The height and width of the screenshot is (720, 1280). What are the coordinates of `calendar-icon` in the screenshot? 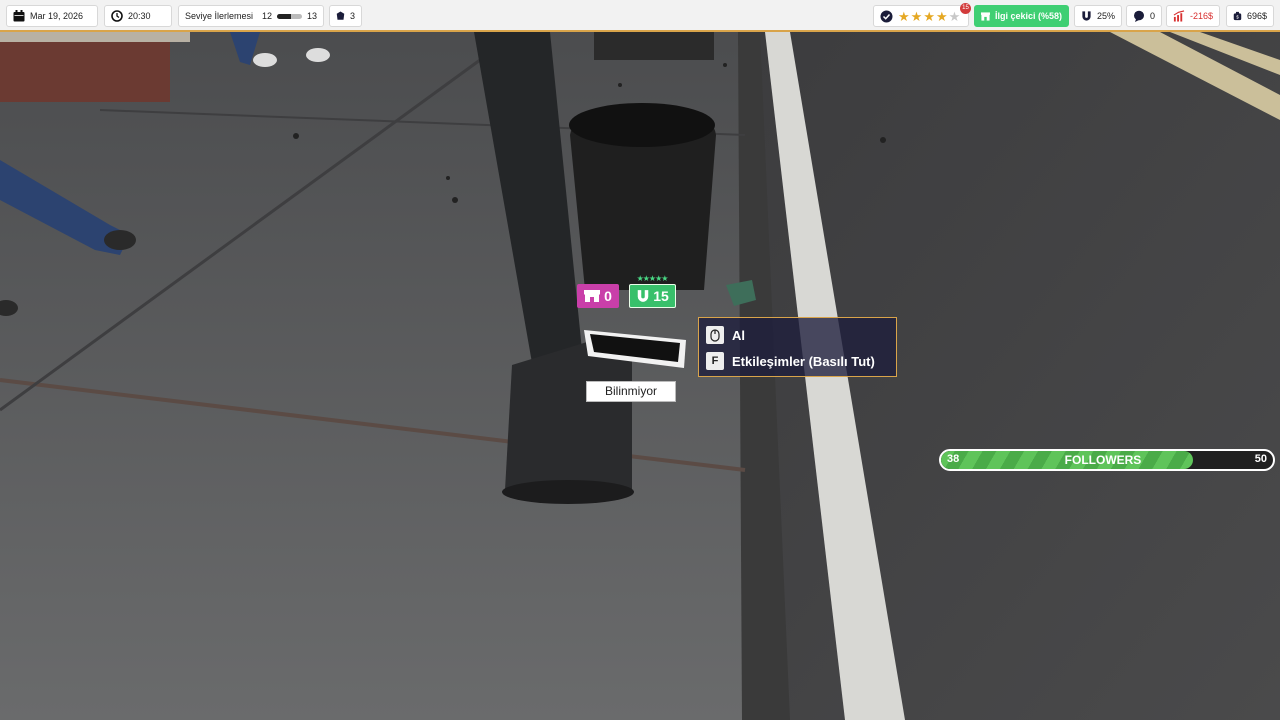 It's located at (19, 16).